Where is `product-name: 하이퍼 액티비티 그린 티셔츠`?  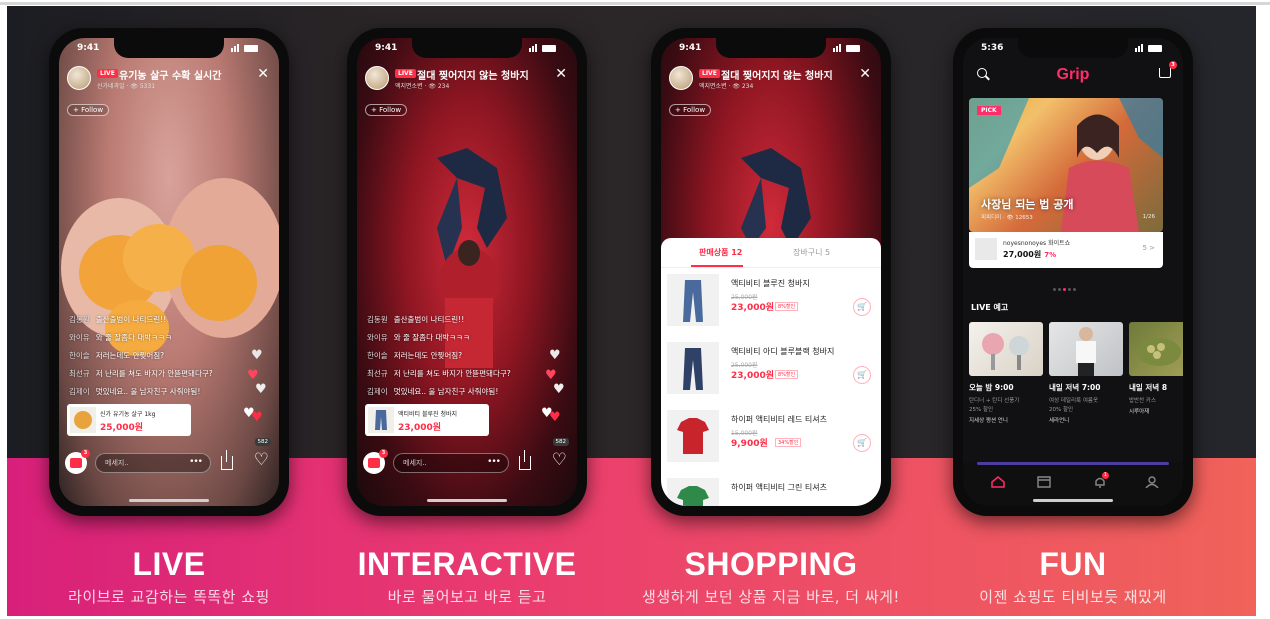
product-name: 하이퍼 액티비티 그린 티셔츠 is located at coordinates (779, 487).